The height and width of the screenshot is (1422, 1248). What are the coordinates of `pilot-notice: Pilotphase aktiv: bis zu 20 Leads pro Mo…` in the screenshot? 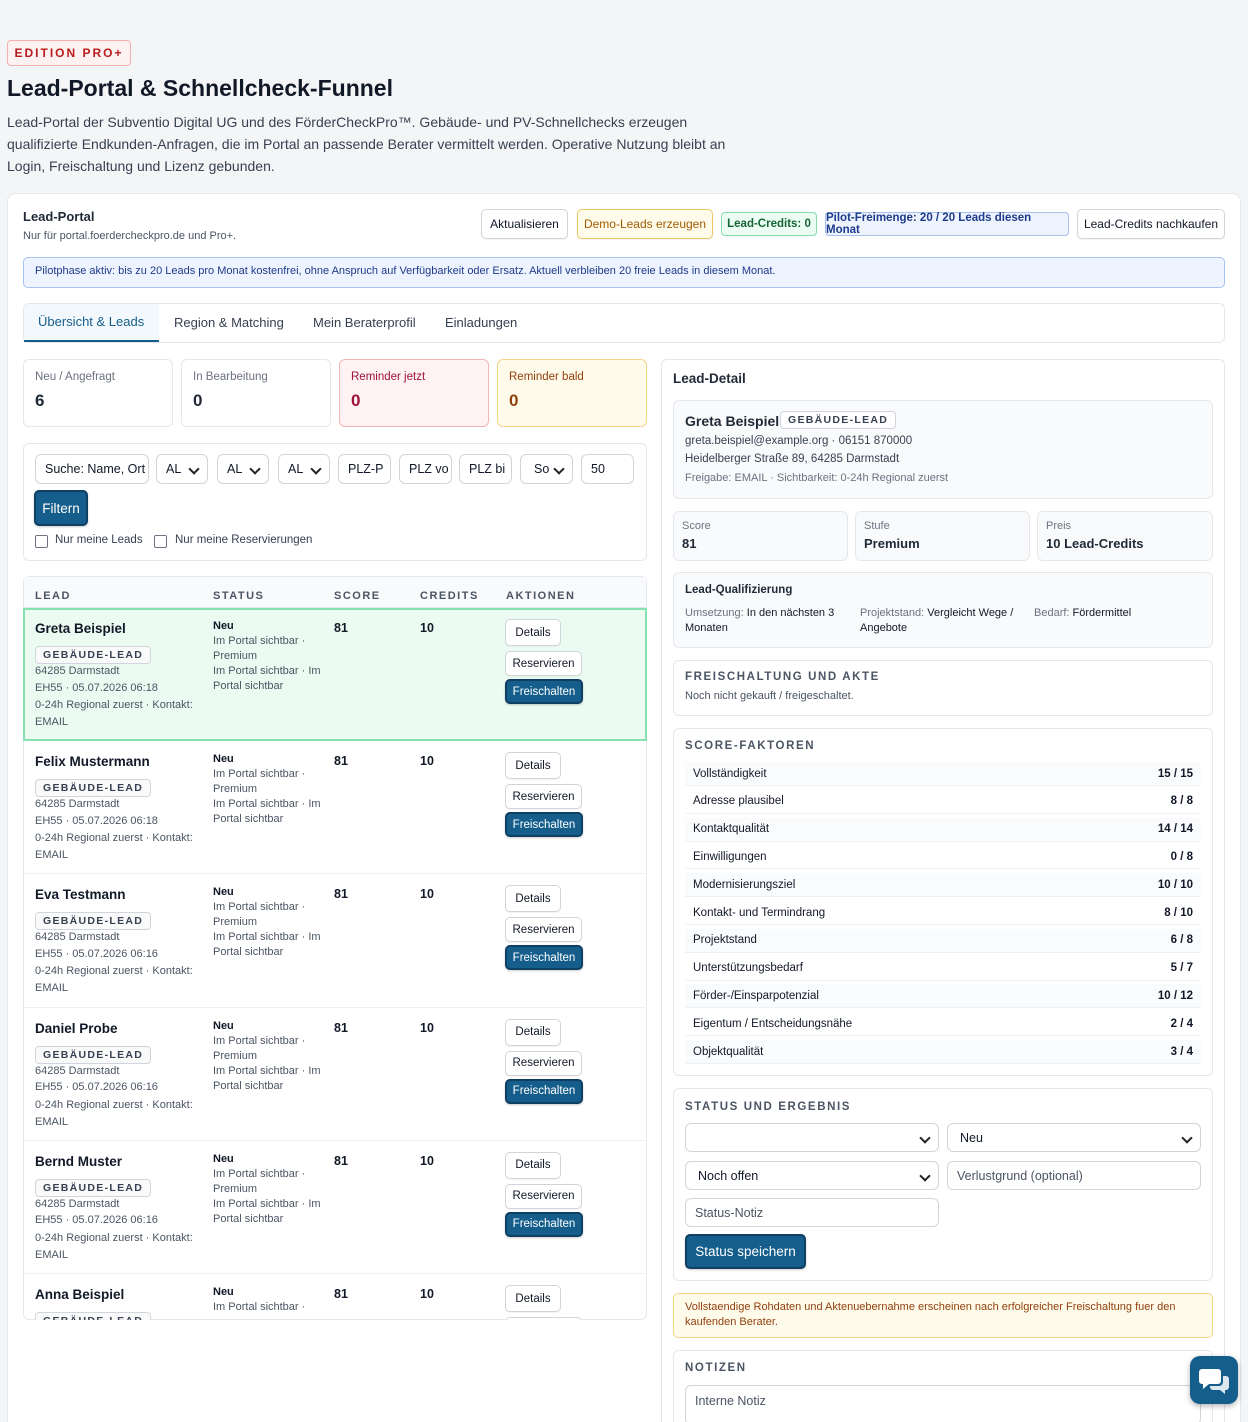 It's located at (624, 272).